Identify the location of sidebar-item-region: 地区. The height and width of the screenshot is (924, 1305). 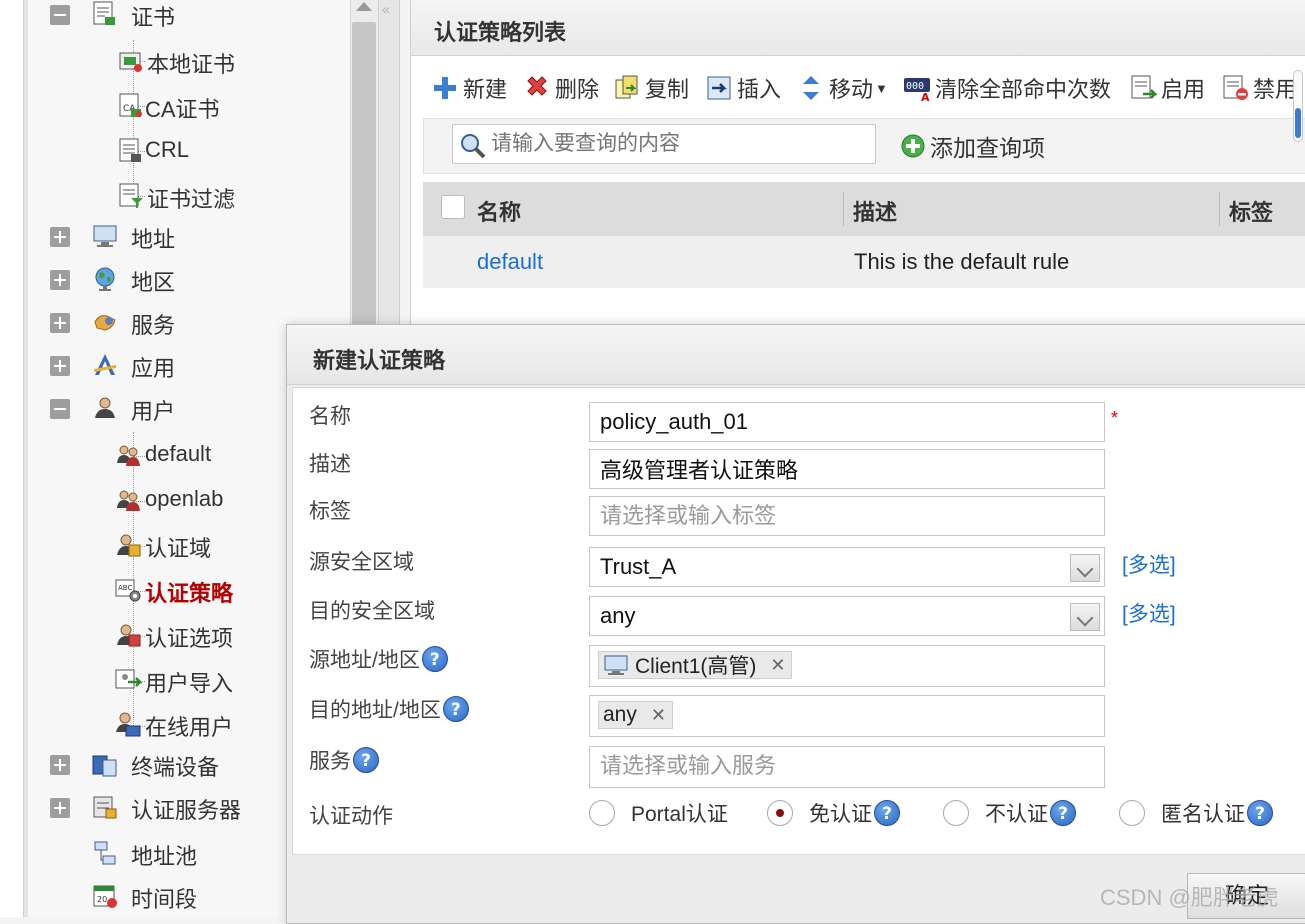
(188, 279).